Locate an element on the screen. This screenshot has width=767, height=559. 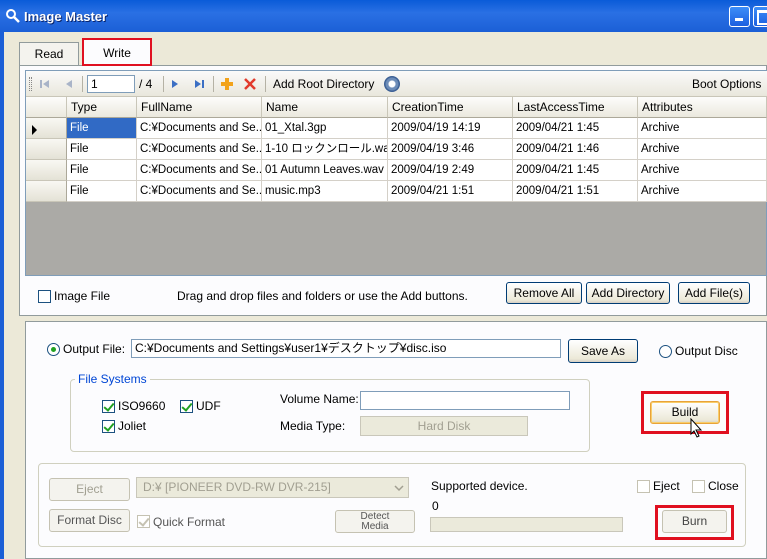
output-file-radio is located at coordinates (53, 349).